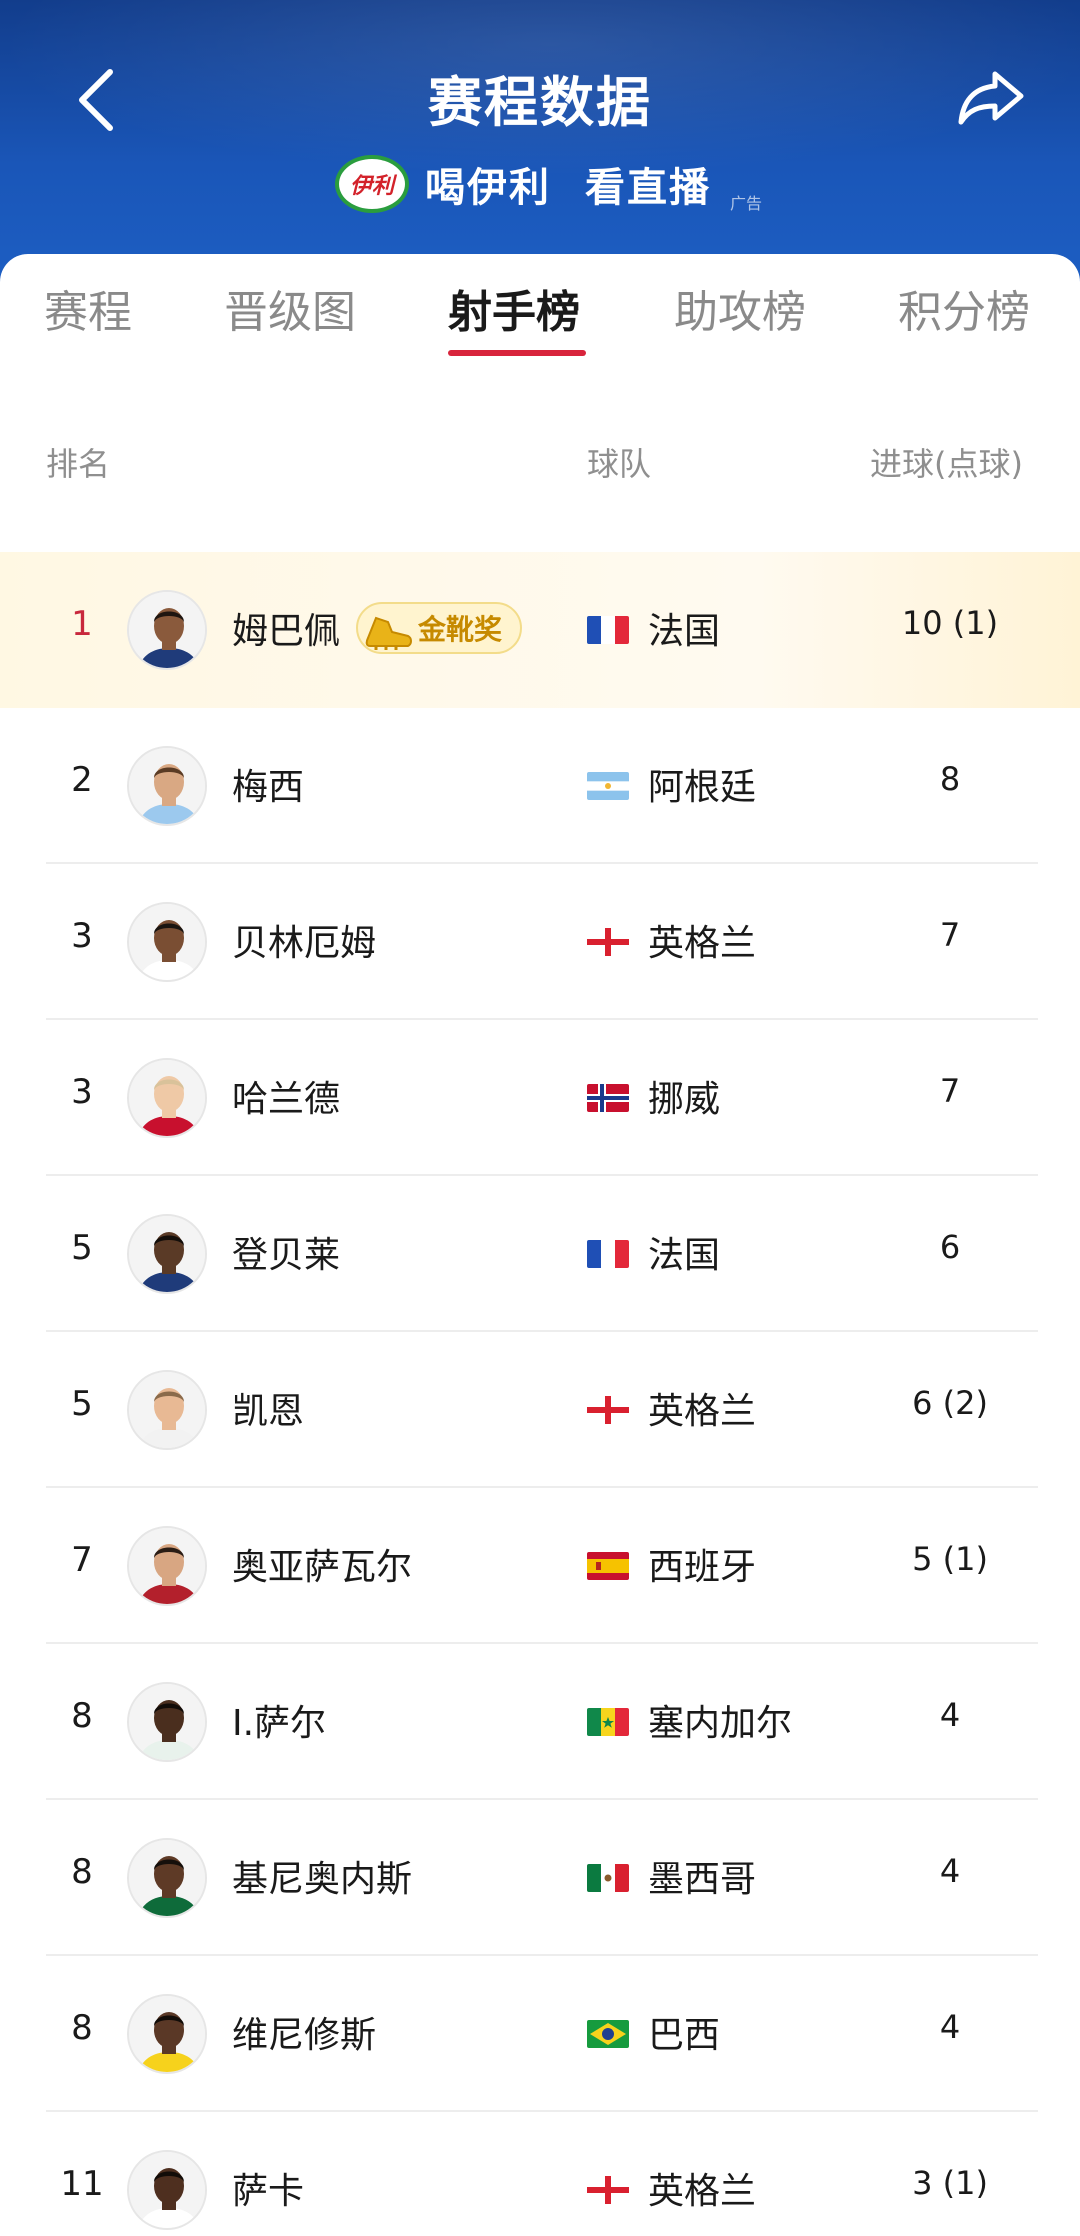 Image resolution: width=1080 pixels, height=2236 pixels. What do you see at coordinates (540, 102) in the screenshot?
I see `page-title: 赛程数据` at bounding box center [540, 102].